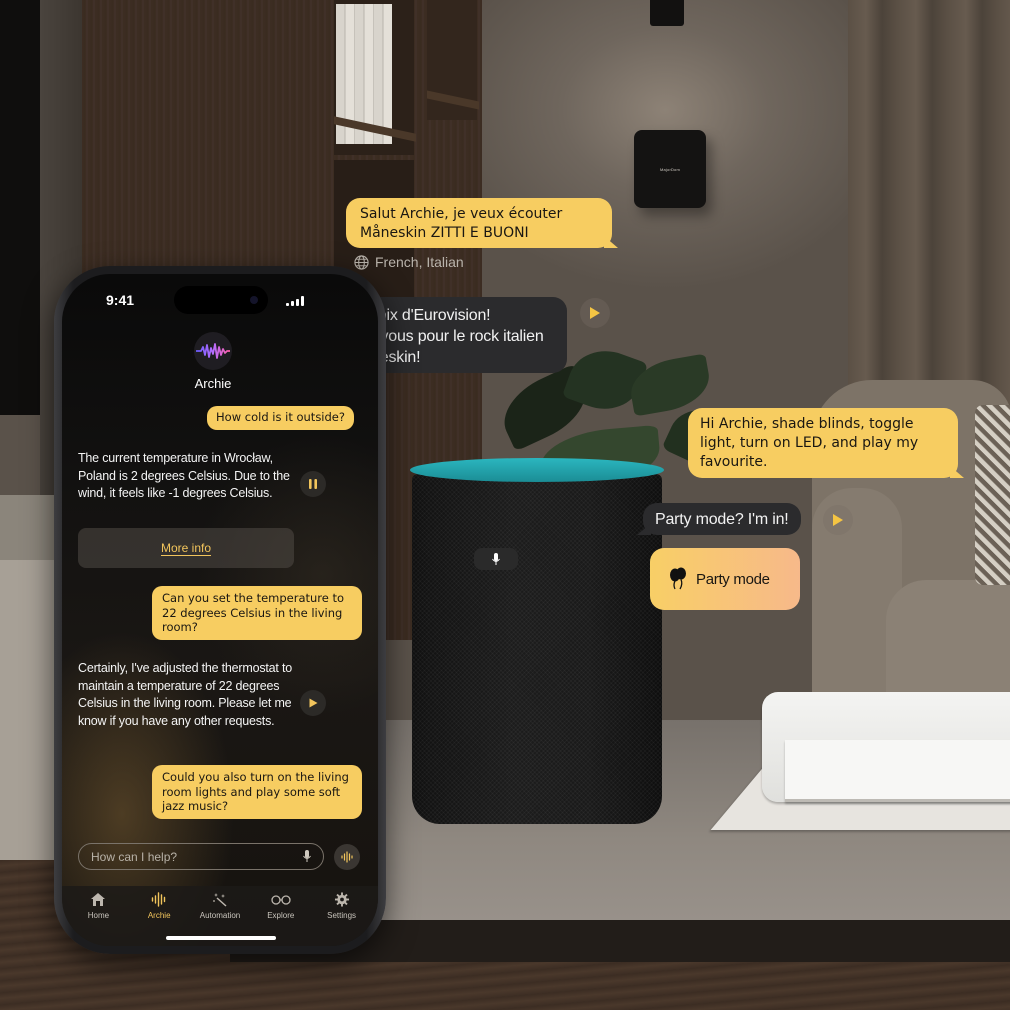  I want to click on wall-lamp, so click(667, 13).